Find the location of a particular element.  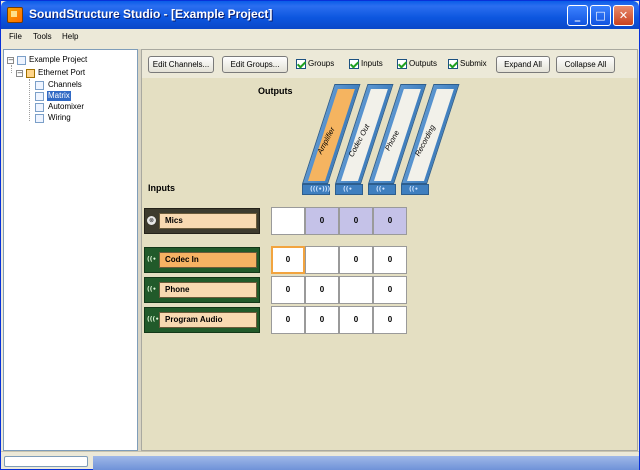

menu-tools: Tools is located at coordinates (42, 36).